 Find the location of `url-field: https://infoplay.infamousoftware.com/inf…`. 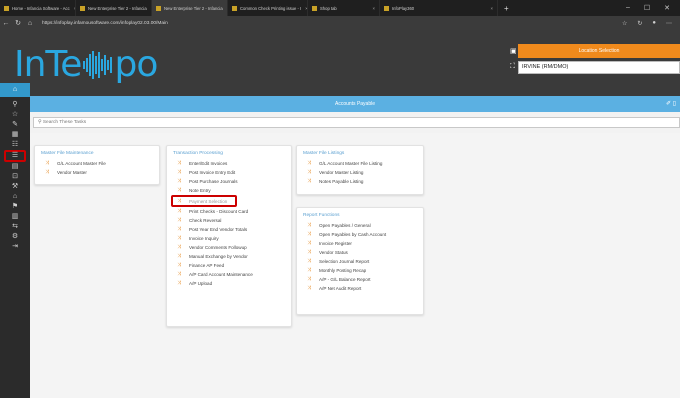

url-field: https://infoplay.infamousoftware.com/inf… is located at coordinates (105, 23).